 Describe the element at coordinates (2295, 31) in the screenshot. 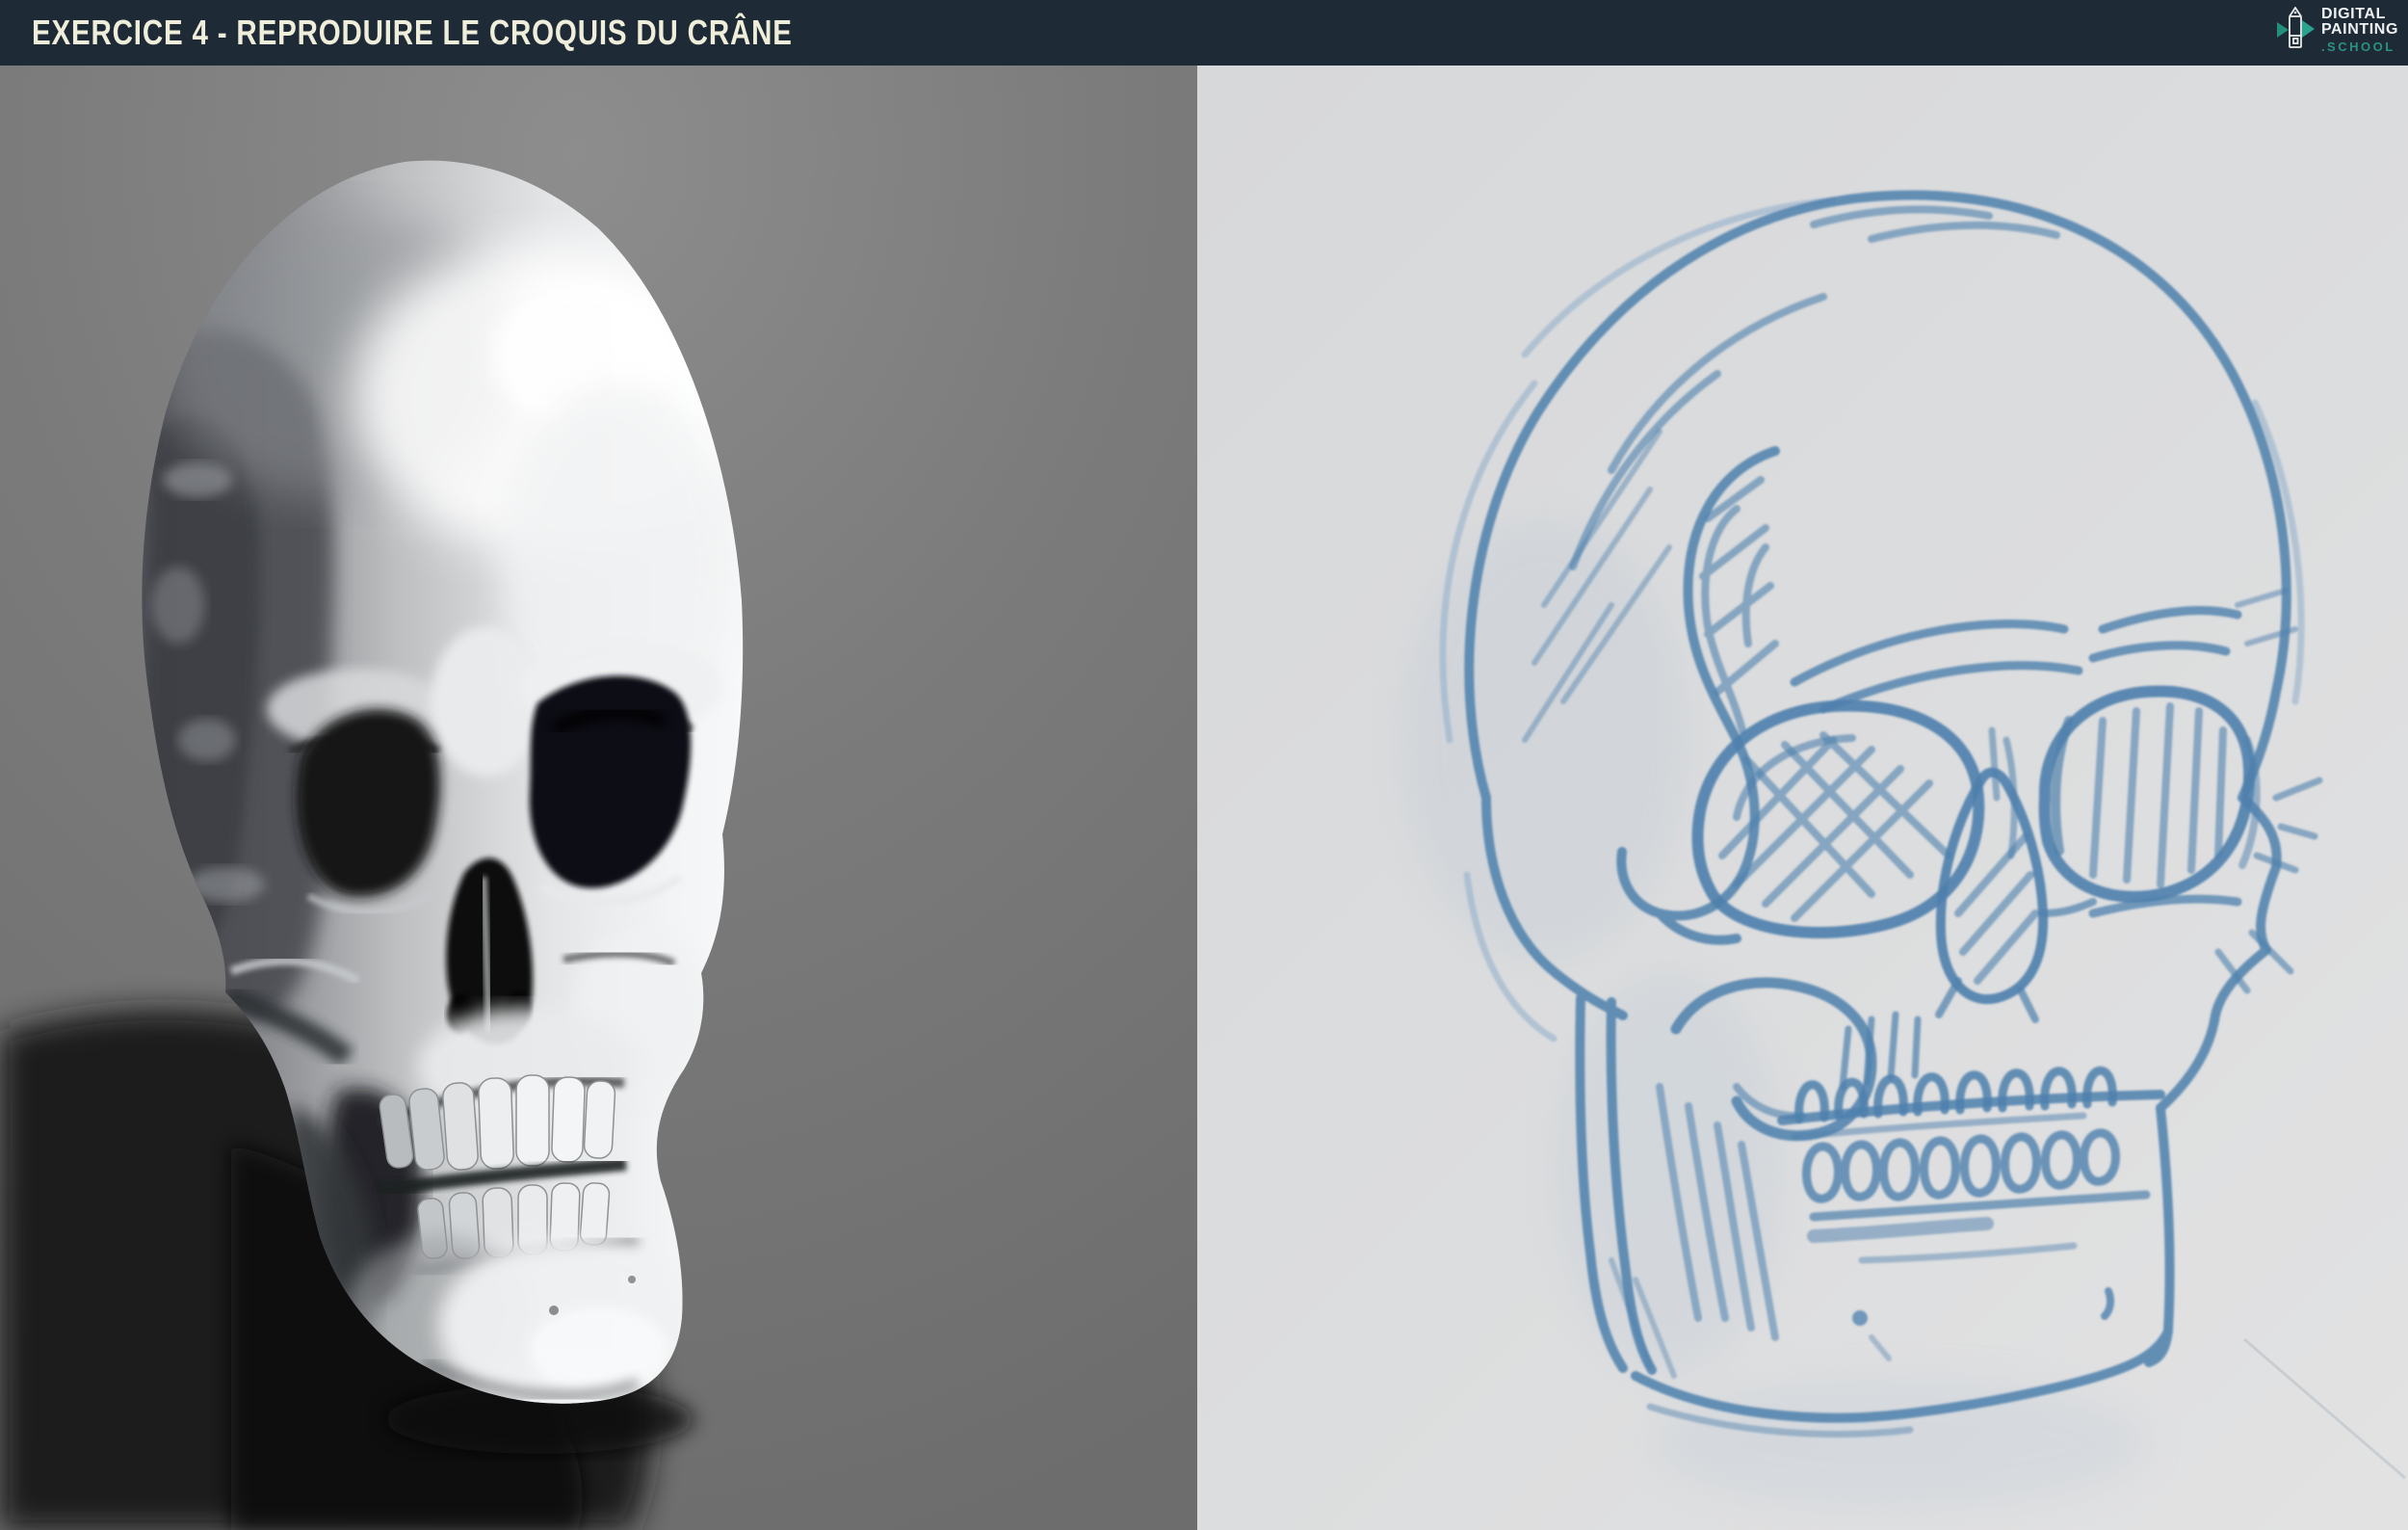

I see `pencil-logo-icon` at that location.